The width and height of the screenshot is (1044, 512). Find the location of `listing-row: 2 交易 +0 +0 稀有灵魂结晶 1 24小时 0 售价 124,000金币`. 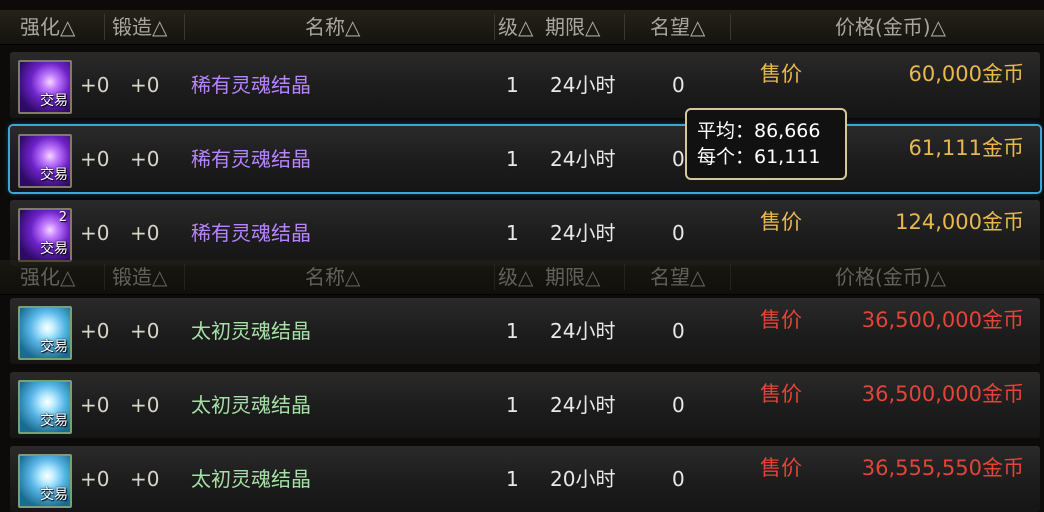

listing-row: 2 交易 +0 +0 稀有灵魂结晶 1 24小时 0 售价 124,000金币 is located at coordinates (525, 233).